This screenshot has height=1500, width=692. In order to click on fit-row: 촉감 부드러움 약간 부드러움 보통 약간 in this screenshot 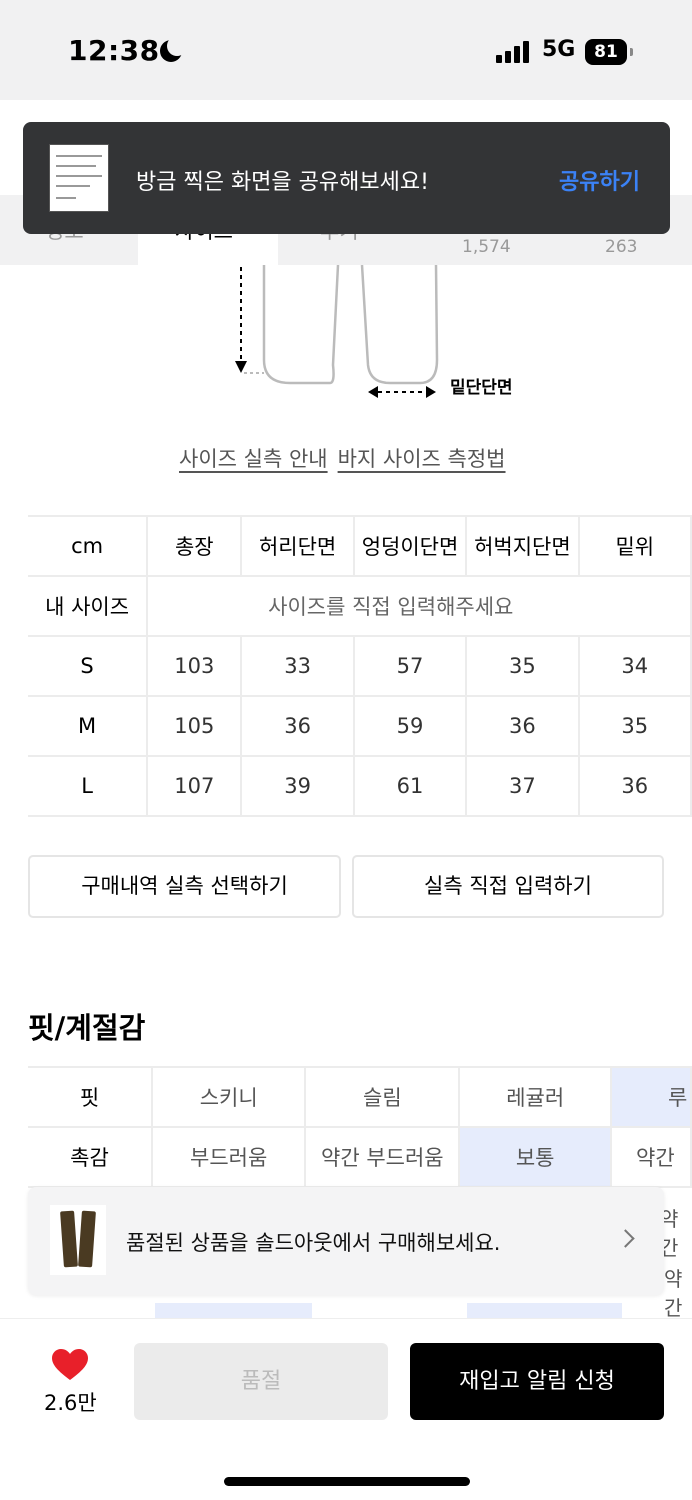, I will do `click(360, 1157)`.